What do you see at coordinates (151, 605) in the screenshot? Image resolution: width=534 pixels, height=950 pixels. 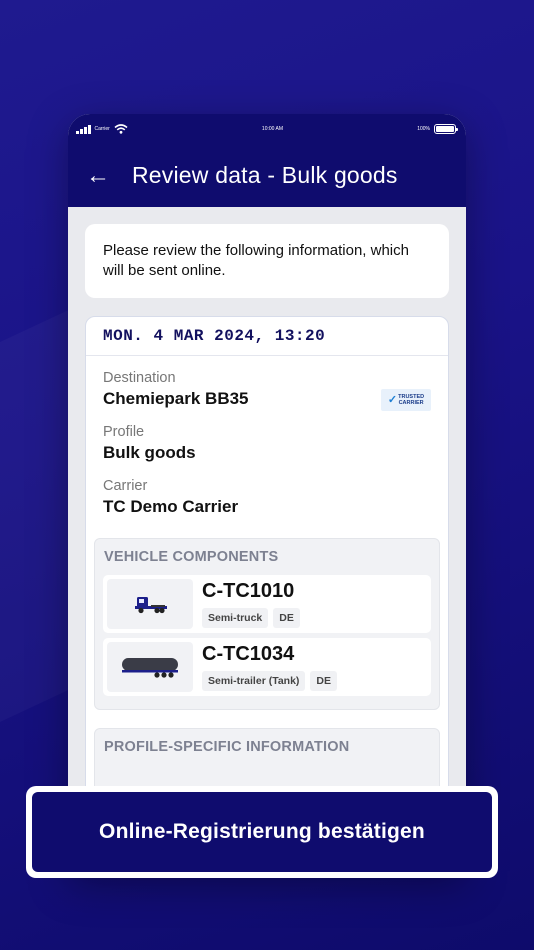 I see `semi-truck-icon` at bounding box center [151, 605].